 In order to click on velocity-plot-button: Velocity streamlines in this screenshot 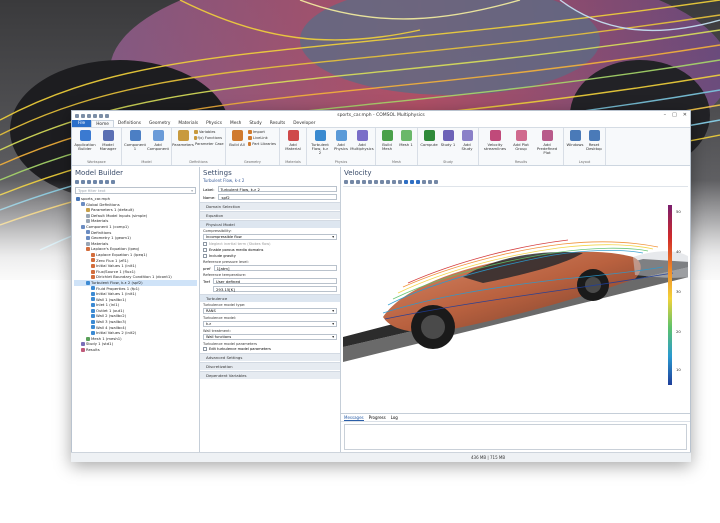, I will do `click(495, 140)`.